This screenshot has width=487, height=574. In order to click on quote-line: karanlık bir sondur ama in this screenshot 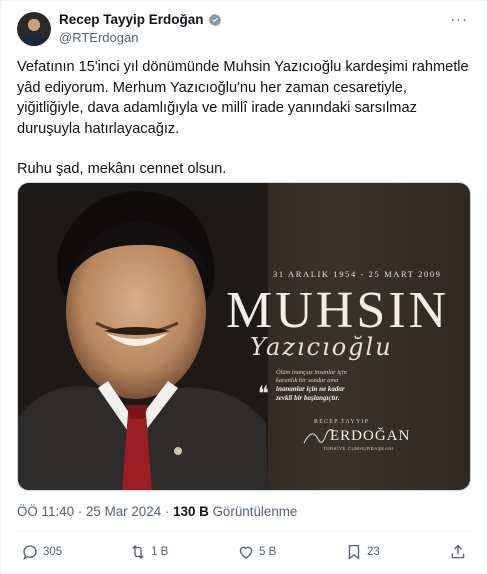, I will do `click(307, 381)`.